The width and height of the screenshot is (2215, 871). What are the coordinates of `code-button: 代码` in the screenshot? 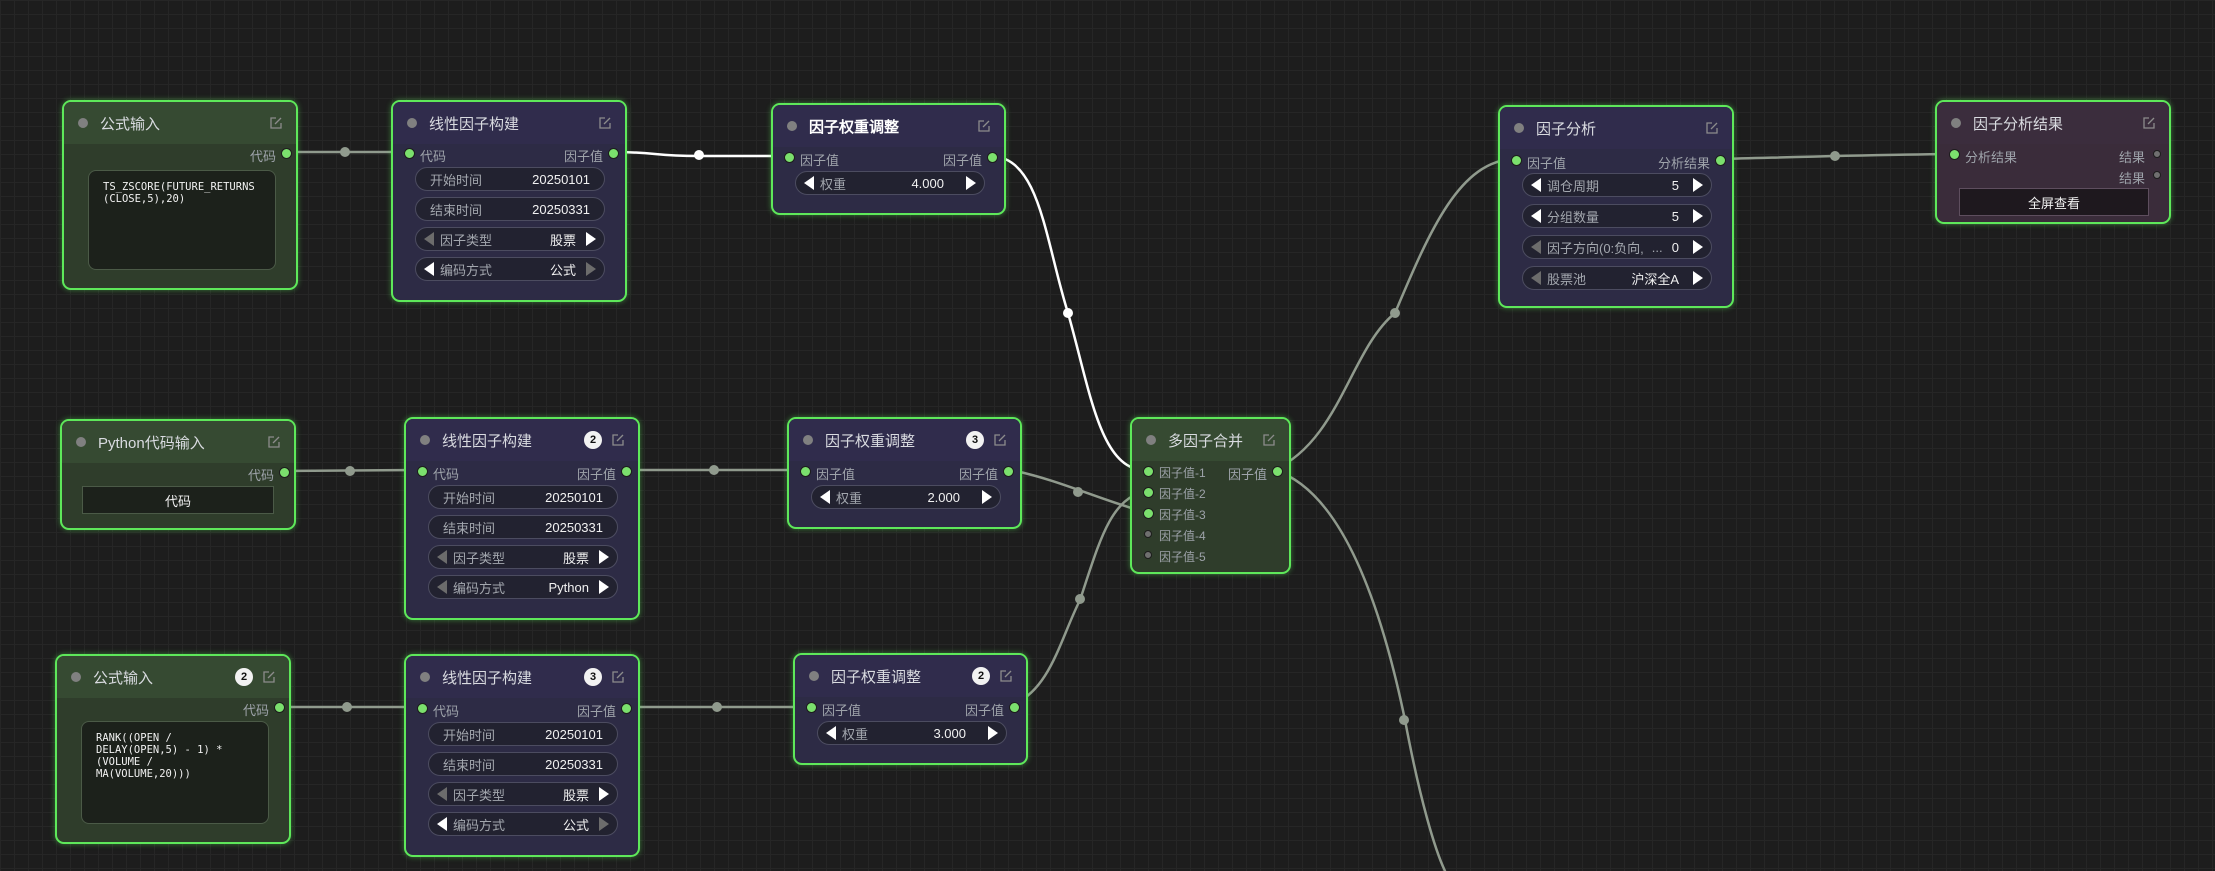 It's located at (178, 500).